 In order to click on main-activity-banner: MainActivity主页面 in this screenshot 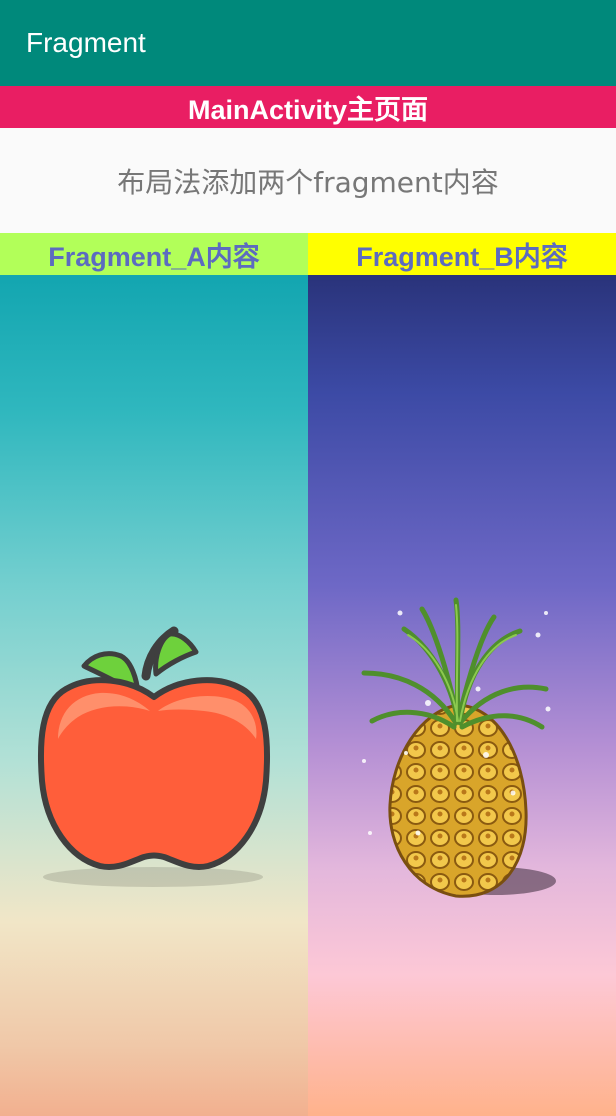, I will do `click(308, 107)`.